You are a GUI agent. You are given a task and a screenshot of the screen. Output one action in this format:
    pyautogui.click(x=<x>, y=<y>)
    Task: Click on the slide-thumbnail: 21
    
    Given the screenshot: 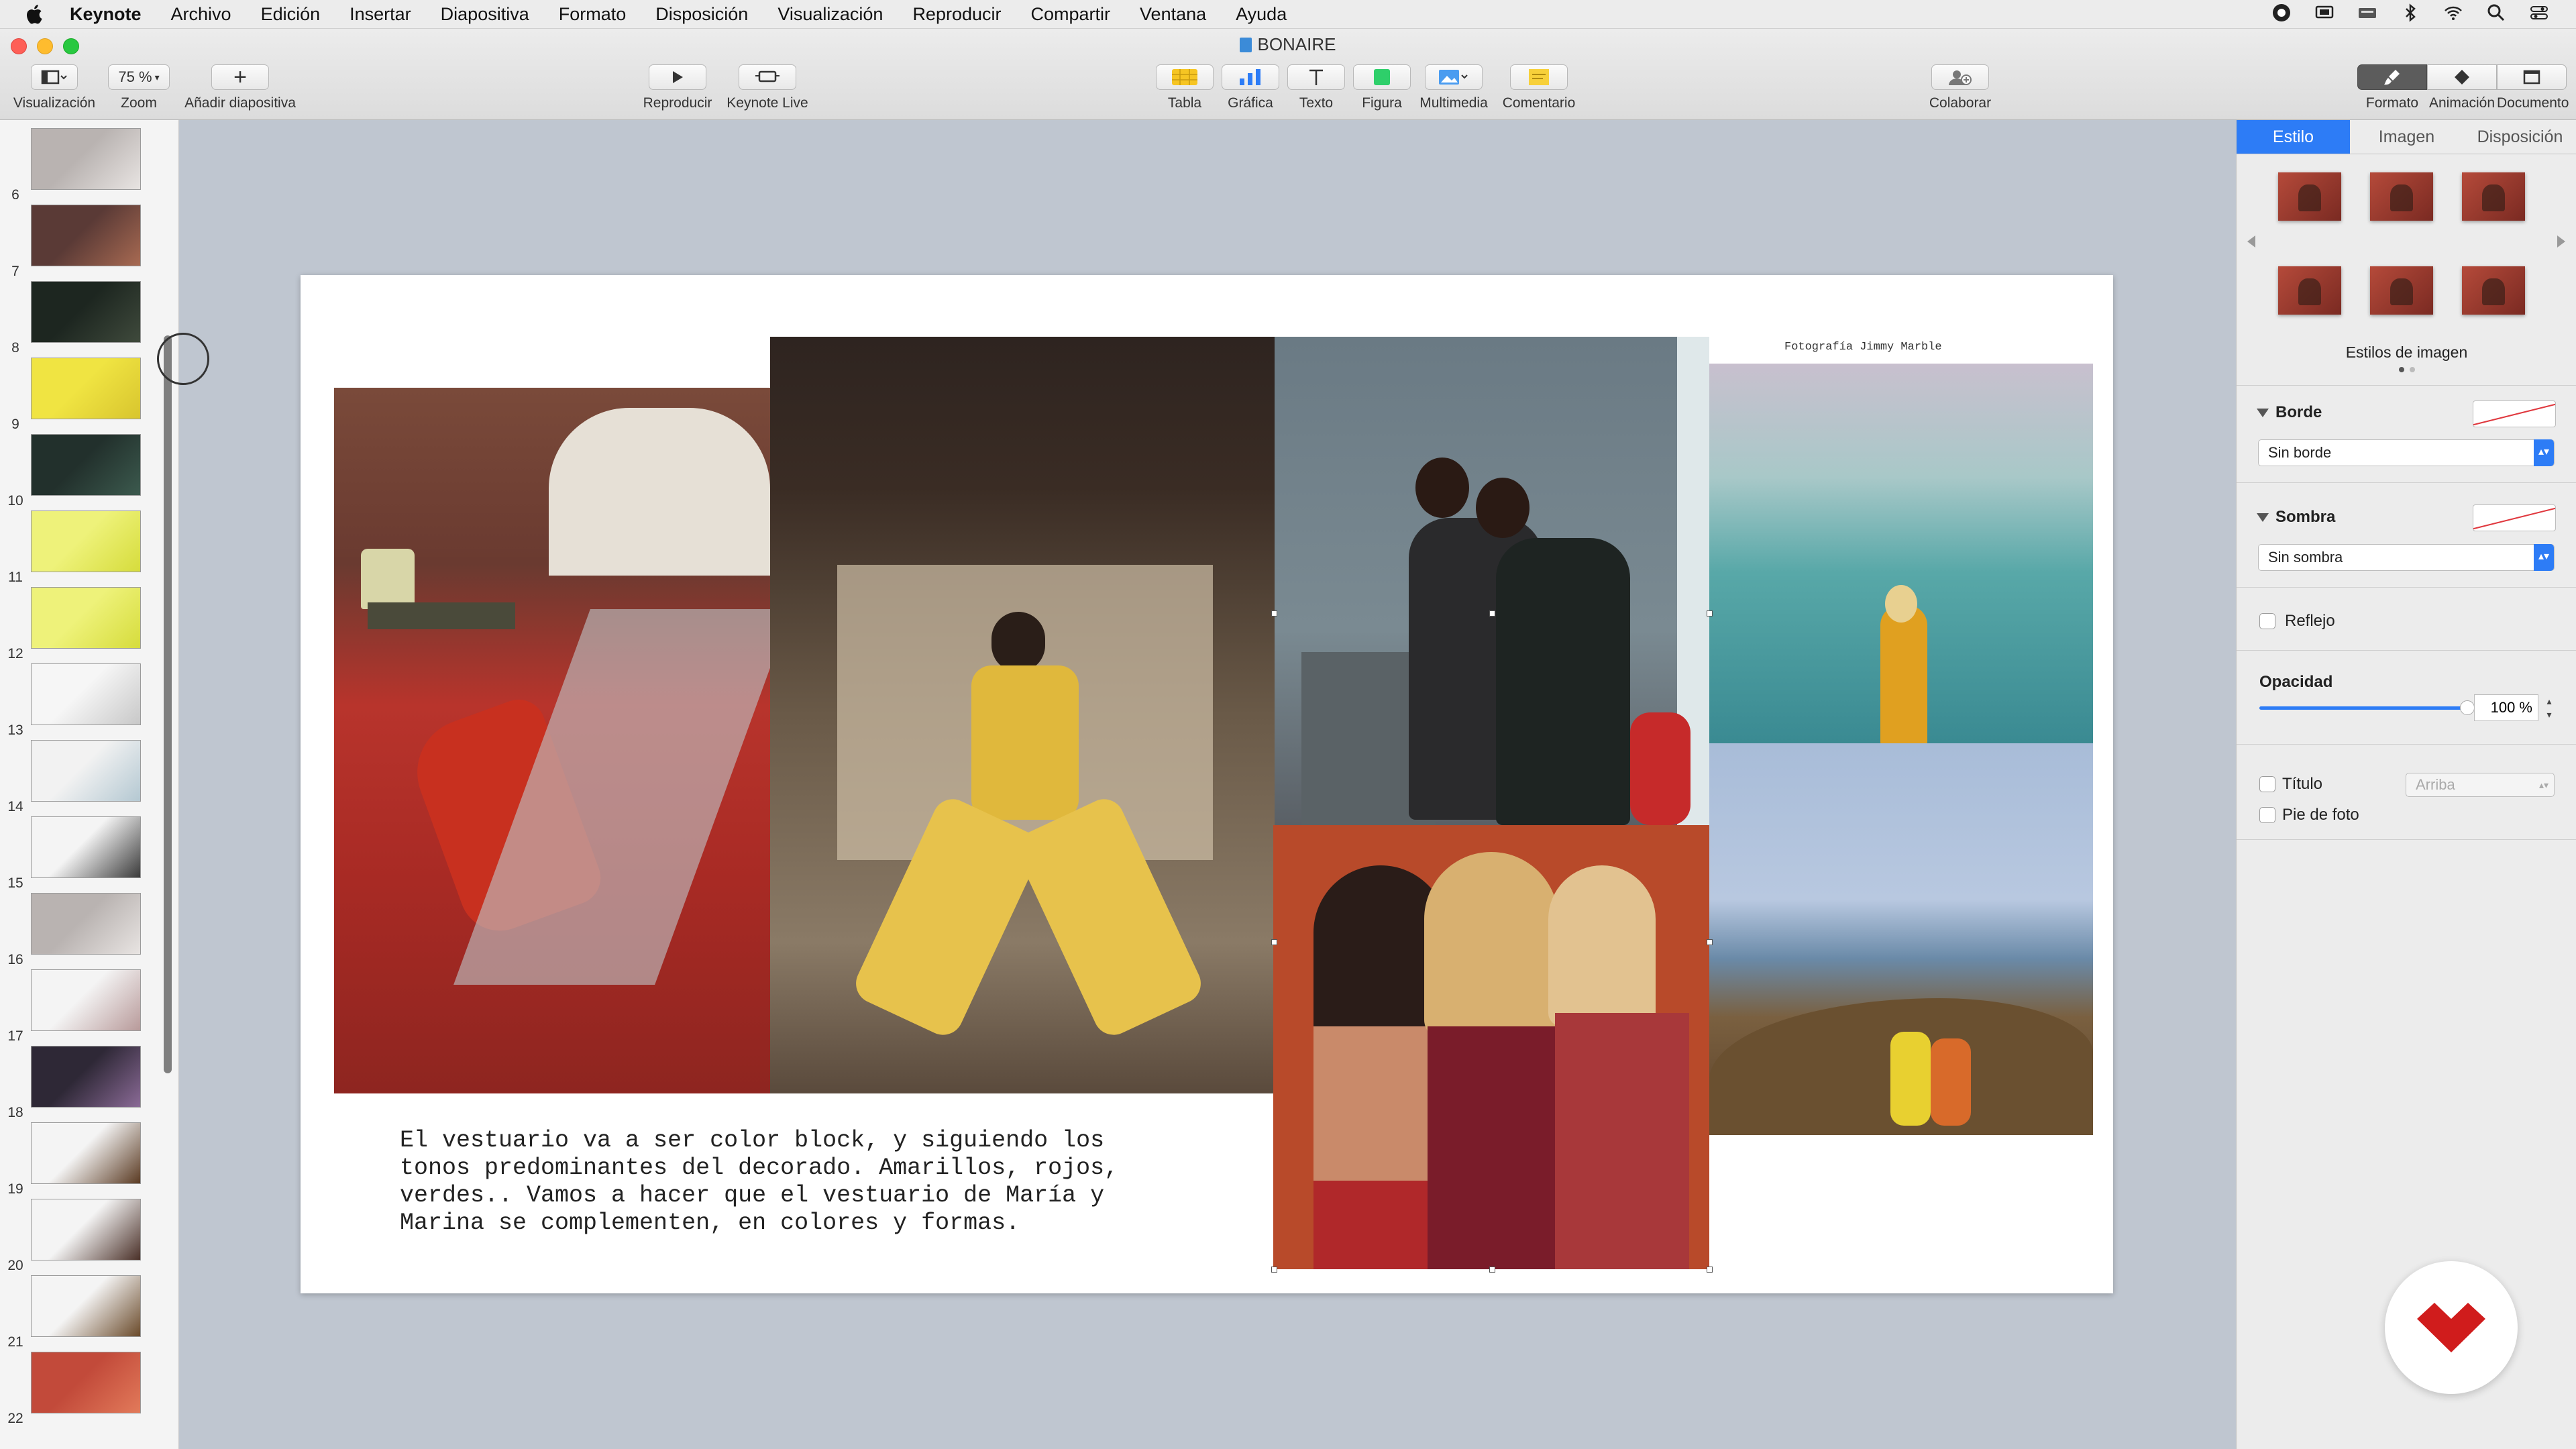 What is the action you would take?
    pyautogui.click(x=80, y=1313)
    